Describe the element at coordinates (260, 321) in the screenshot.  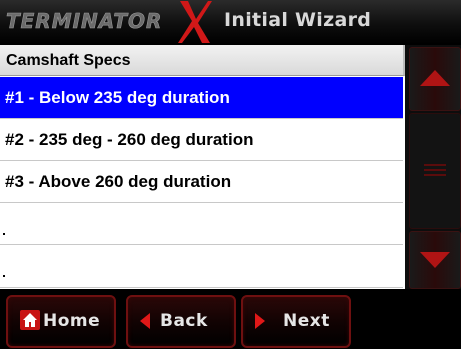
I see `triangle-right-icon` at that location.